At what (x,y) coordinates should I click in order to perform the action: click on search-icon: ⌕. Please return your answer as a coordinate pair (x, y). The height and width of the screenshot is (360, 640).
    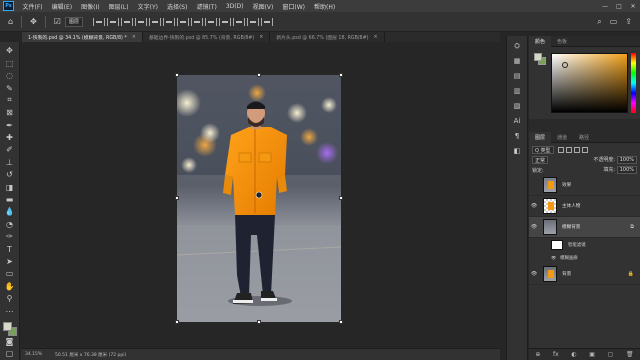
    Looking at the image, I should click on (599, 22).